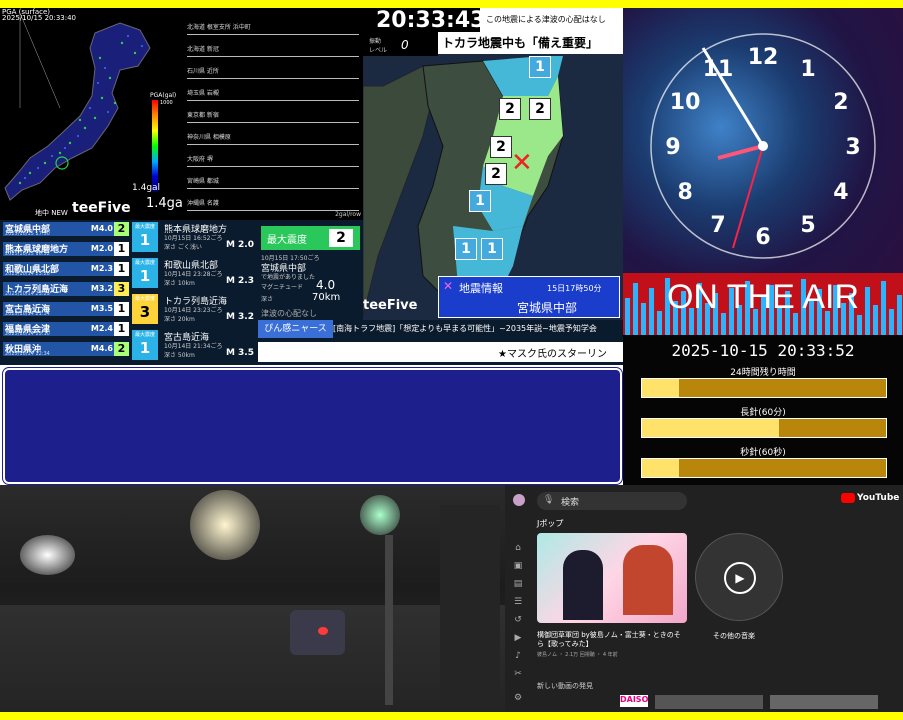 This screenshot has width=903, height=720. What do you see at coordinates (101, 328) in the screenshot?
I see `quake-magnitude: M2.4` at bounding box center [101, 328].